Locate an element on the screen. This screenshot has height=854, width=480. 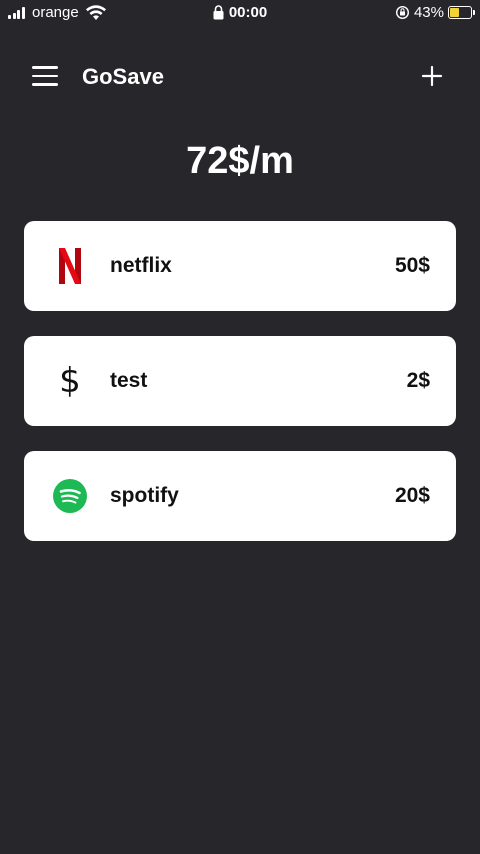
netflix-icon is located at coordinates (70, 266).